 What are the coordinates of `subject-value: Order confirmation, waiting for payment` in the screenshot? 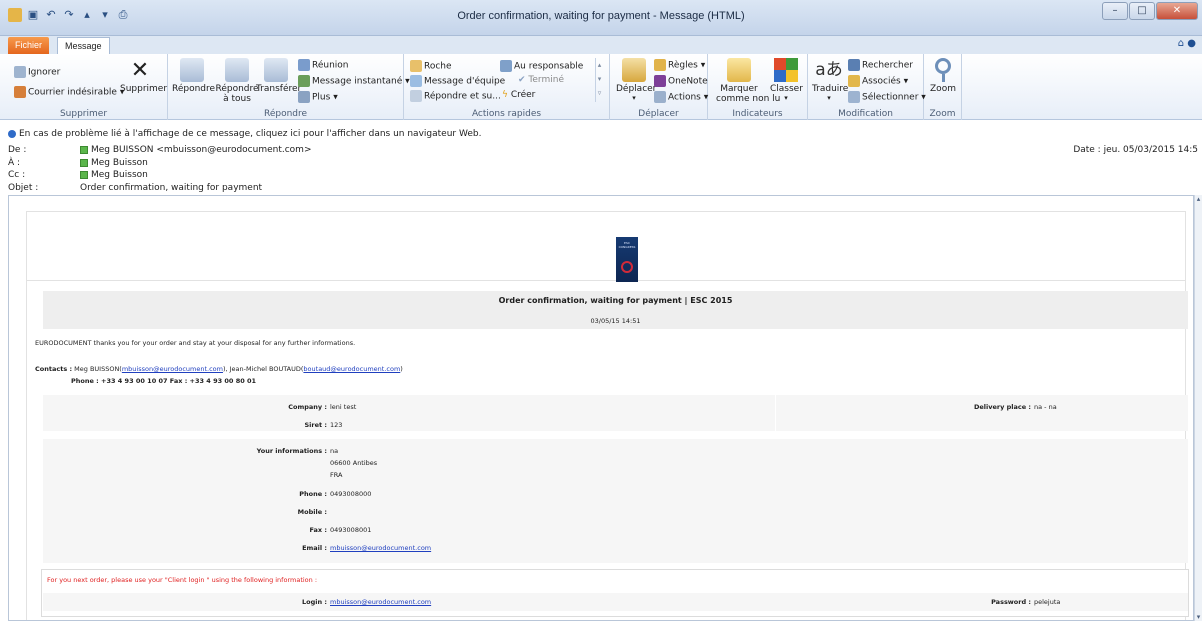 It's located at (171, 188).